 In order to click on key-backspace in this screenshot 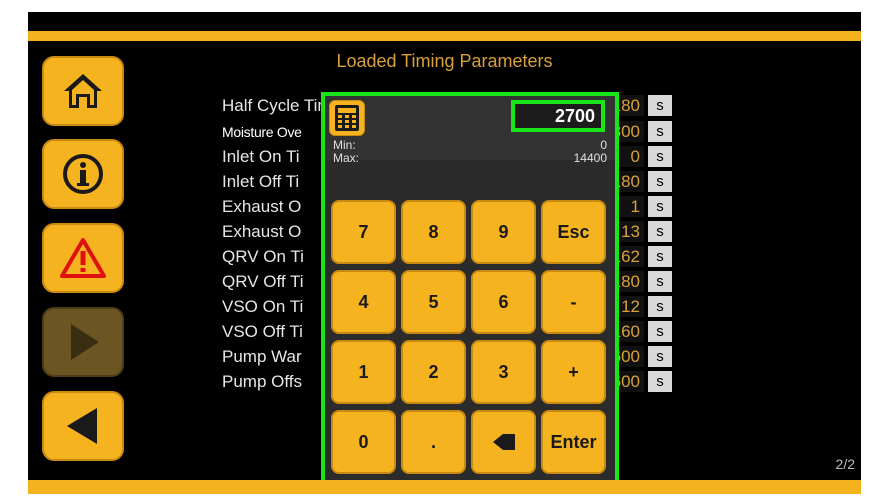, I will do `click(503, 442)`.